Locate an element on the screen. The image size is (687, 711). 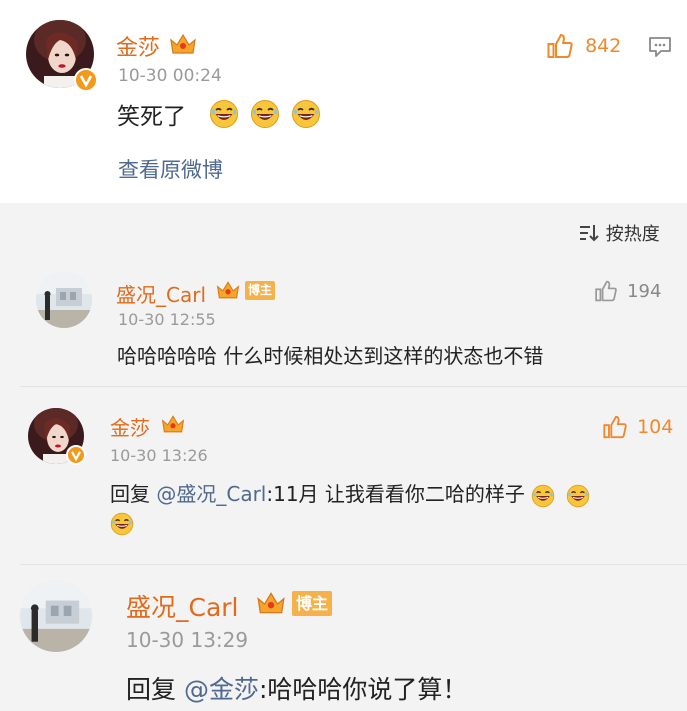
comment-icon is located at coordinates (660, 47).